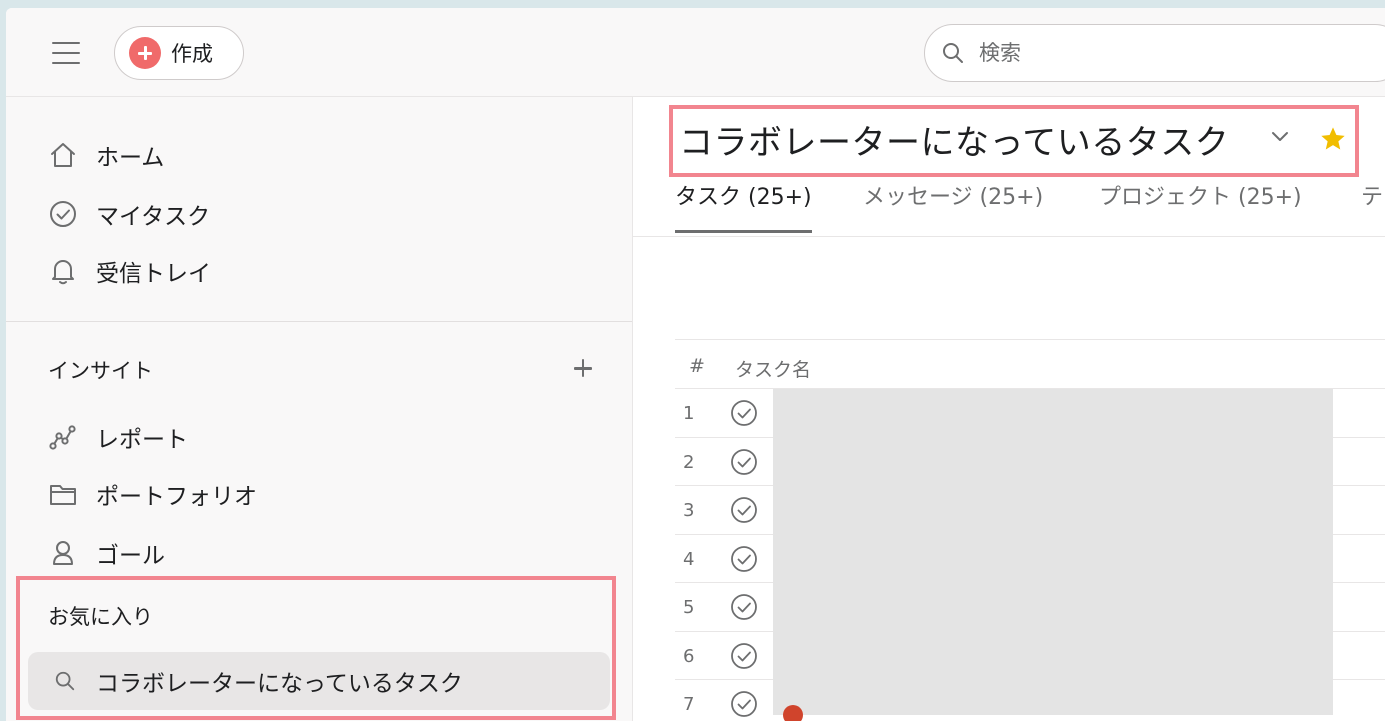 The height and width of the screenshot is (721, 1385). Describe the element at coordinates (66, 53) in the screenshot. I see `hamburger-menu-icon` at that location.